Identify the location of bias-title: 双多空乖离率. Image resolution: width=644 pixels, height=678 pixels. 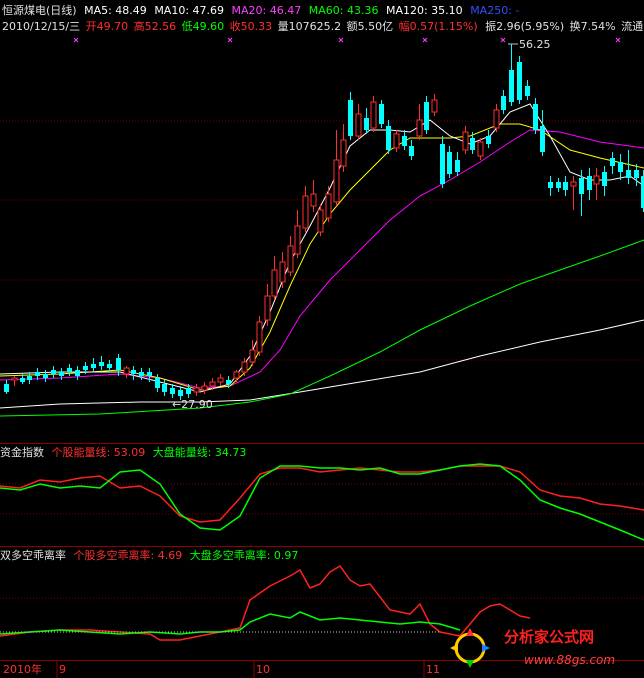
(33, 555).